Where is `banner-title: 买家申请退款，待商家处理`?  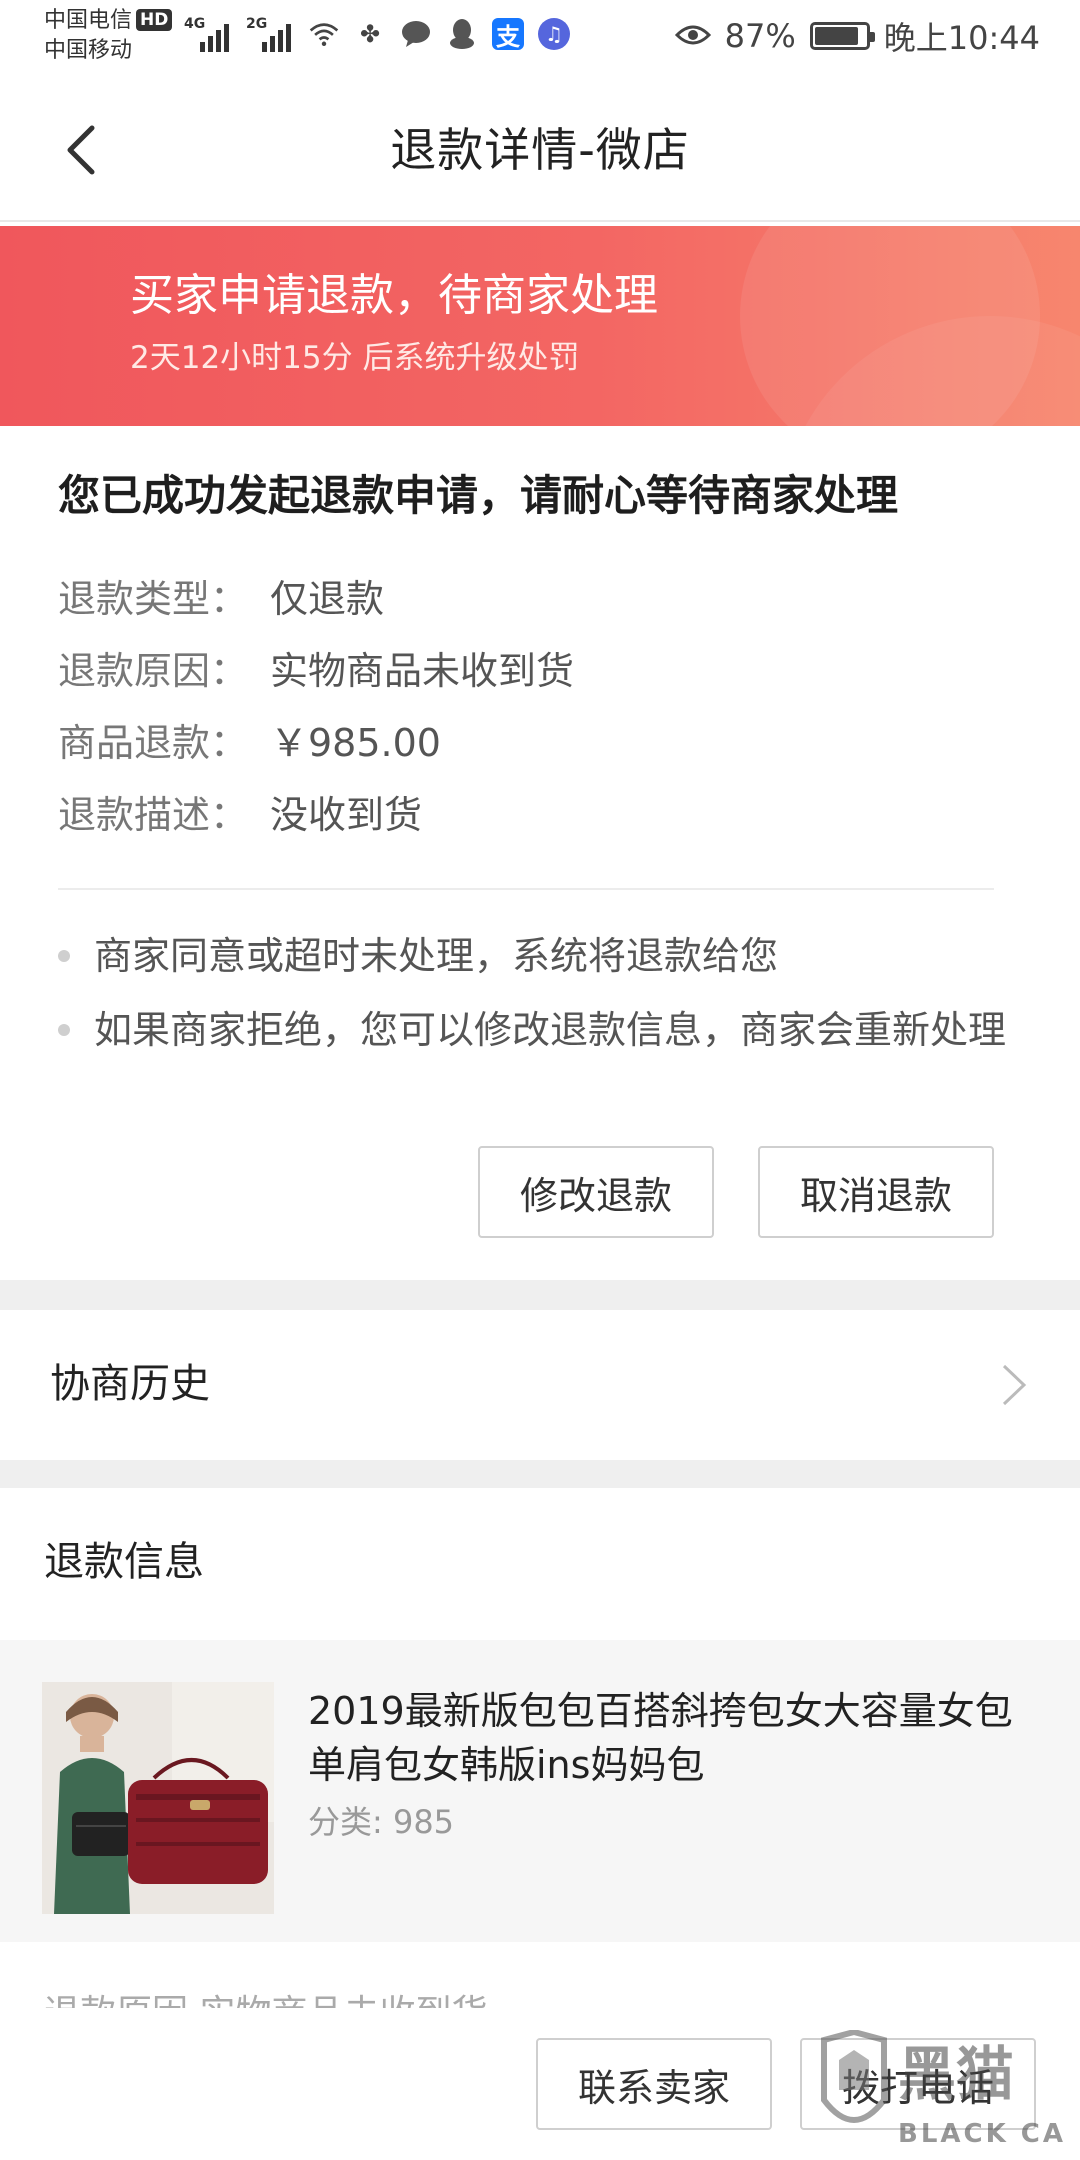
banner-title: 买家申请退款，待商家处理 is located at coordinates (394, 295).